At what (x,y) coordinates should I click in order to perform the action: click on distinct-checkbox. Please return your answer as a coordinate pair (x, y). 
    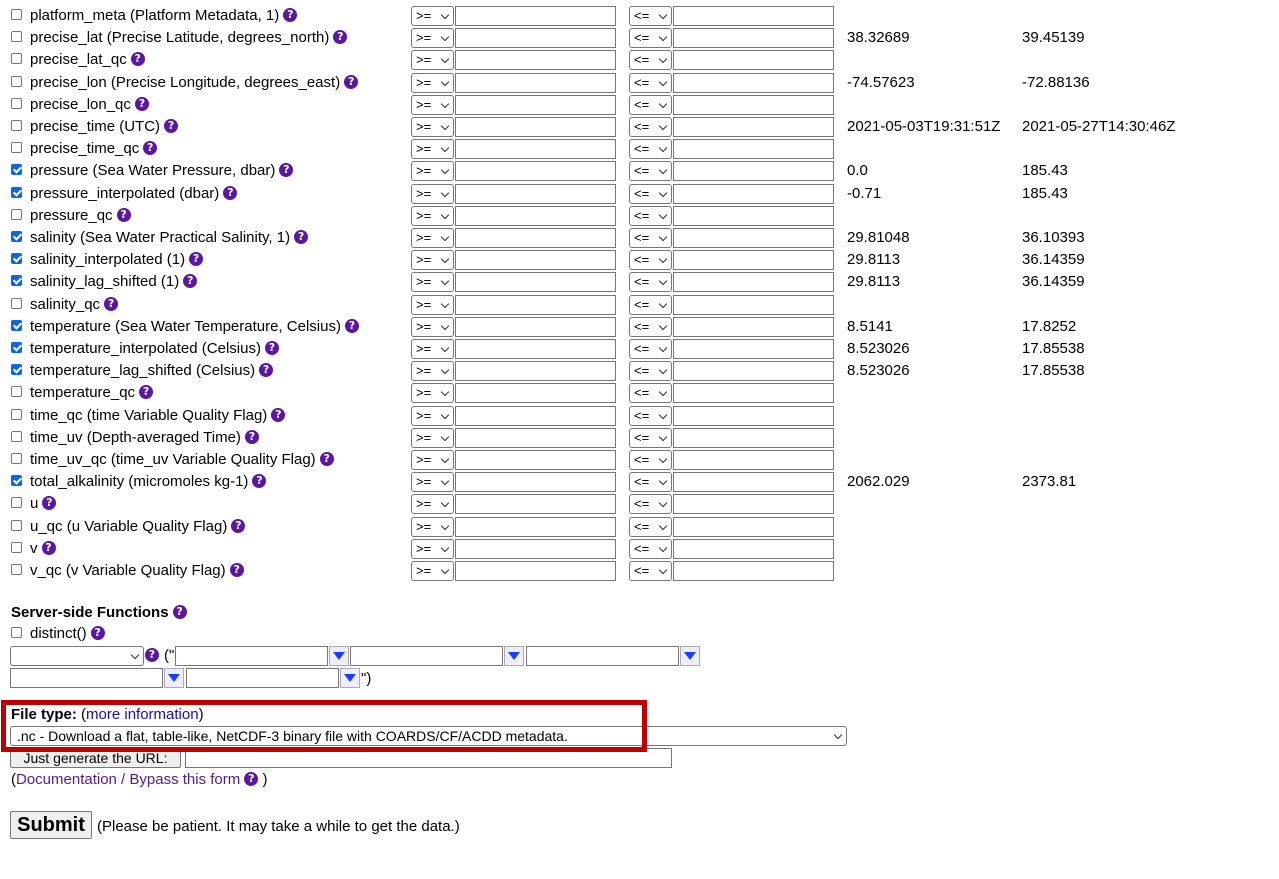
    Looking at the image, I should click on (16, 632).